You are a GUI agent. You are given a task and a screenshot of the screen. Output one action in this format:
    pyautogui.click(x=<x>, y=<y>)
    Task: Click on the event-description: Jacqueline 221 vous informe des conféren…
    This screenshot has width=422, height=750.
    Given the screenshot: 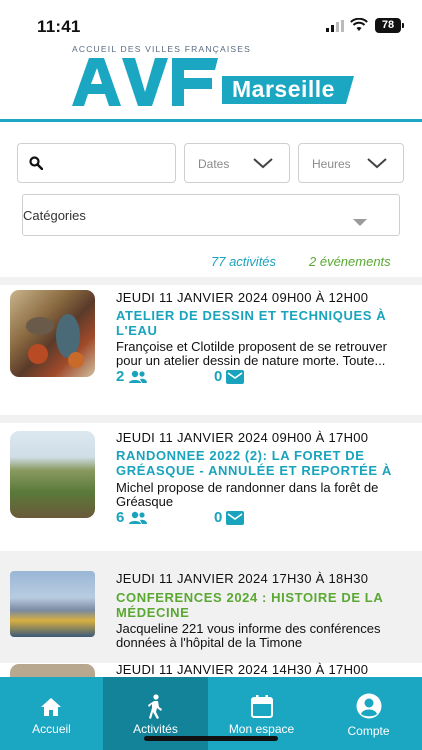 What is the action you would take?
    pyautogui.click(x=248, y=636)
    